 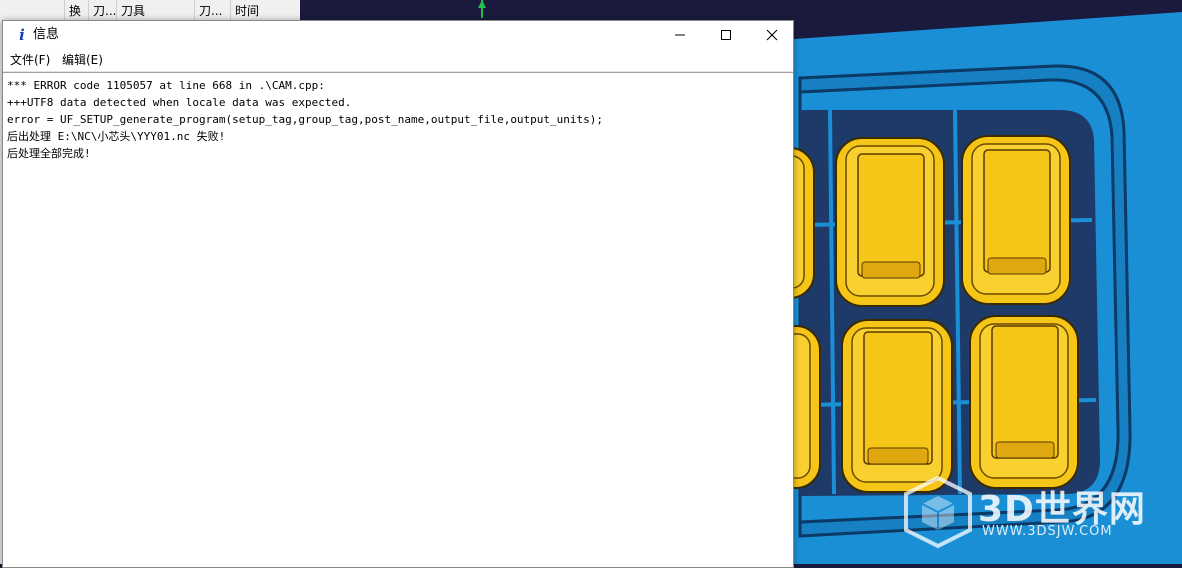 What do you see at coordinates (890, 222) in the screenshot?
I see `part-top-middle` at bounding box center [890, 222].